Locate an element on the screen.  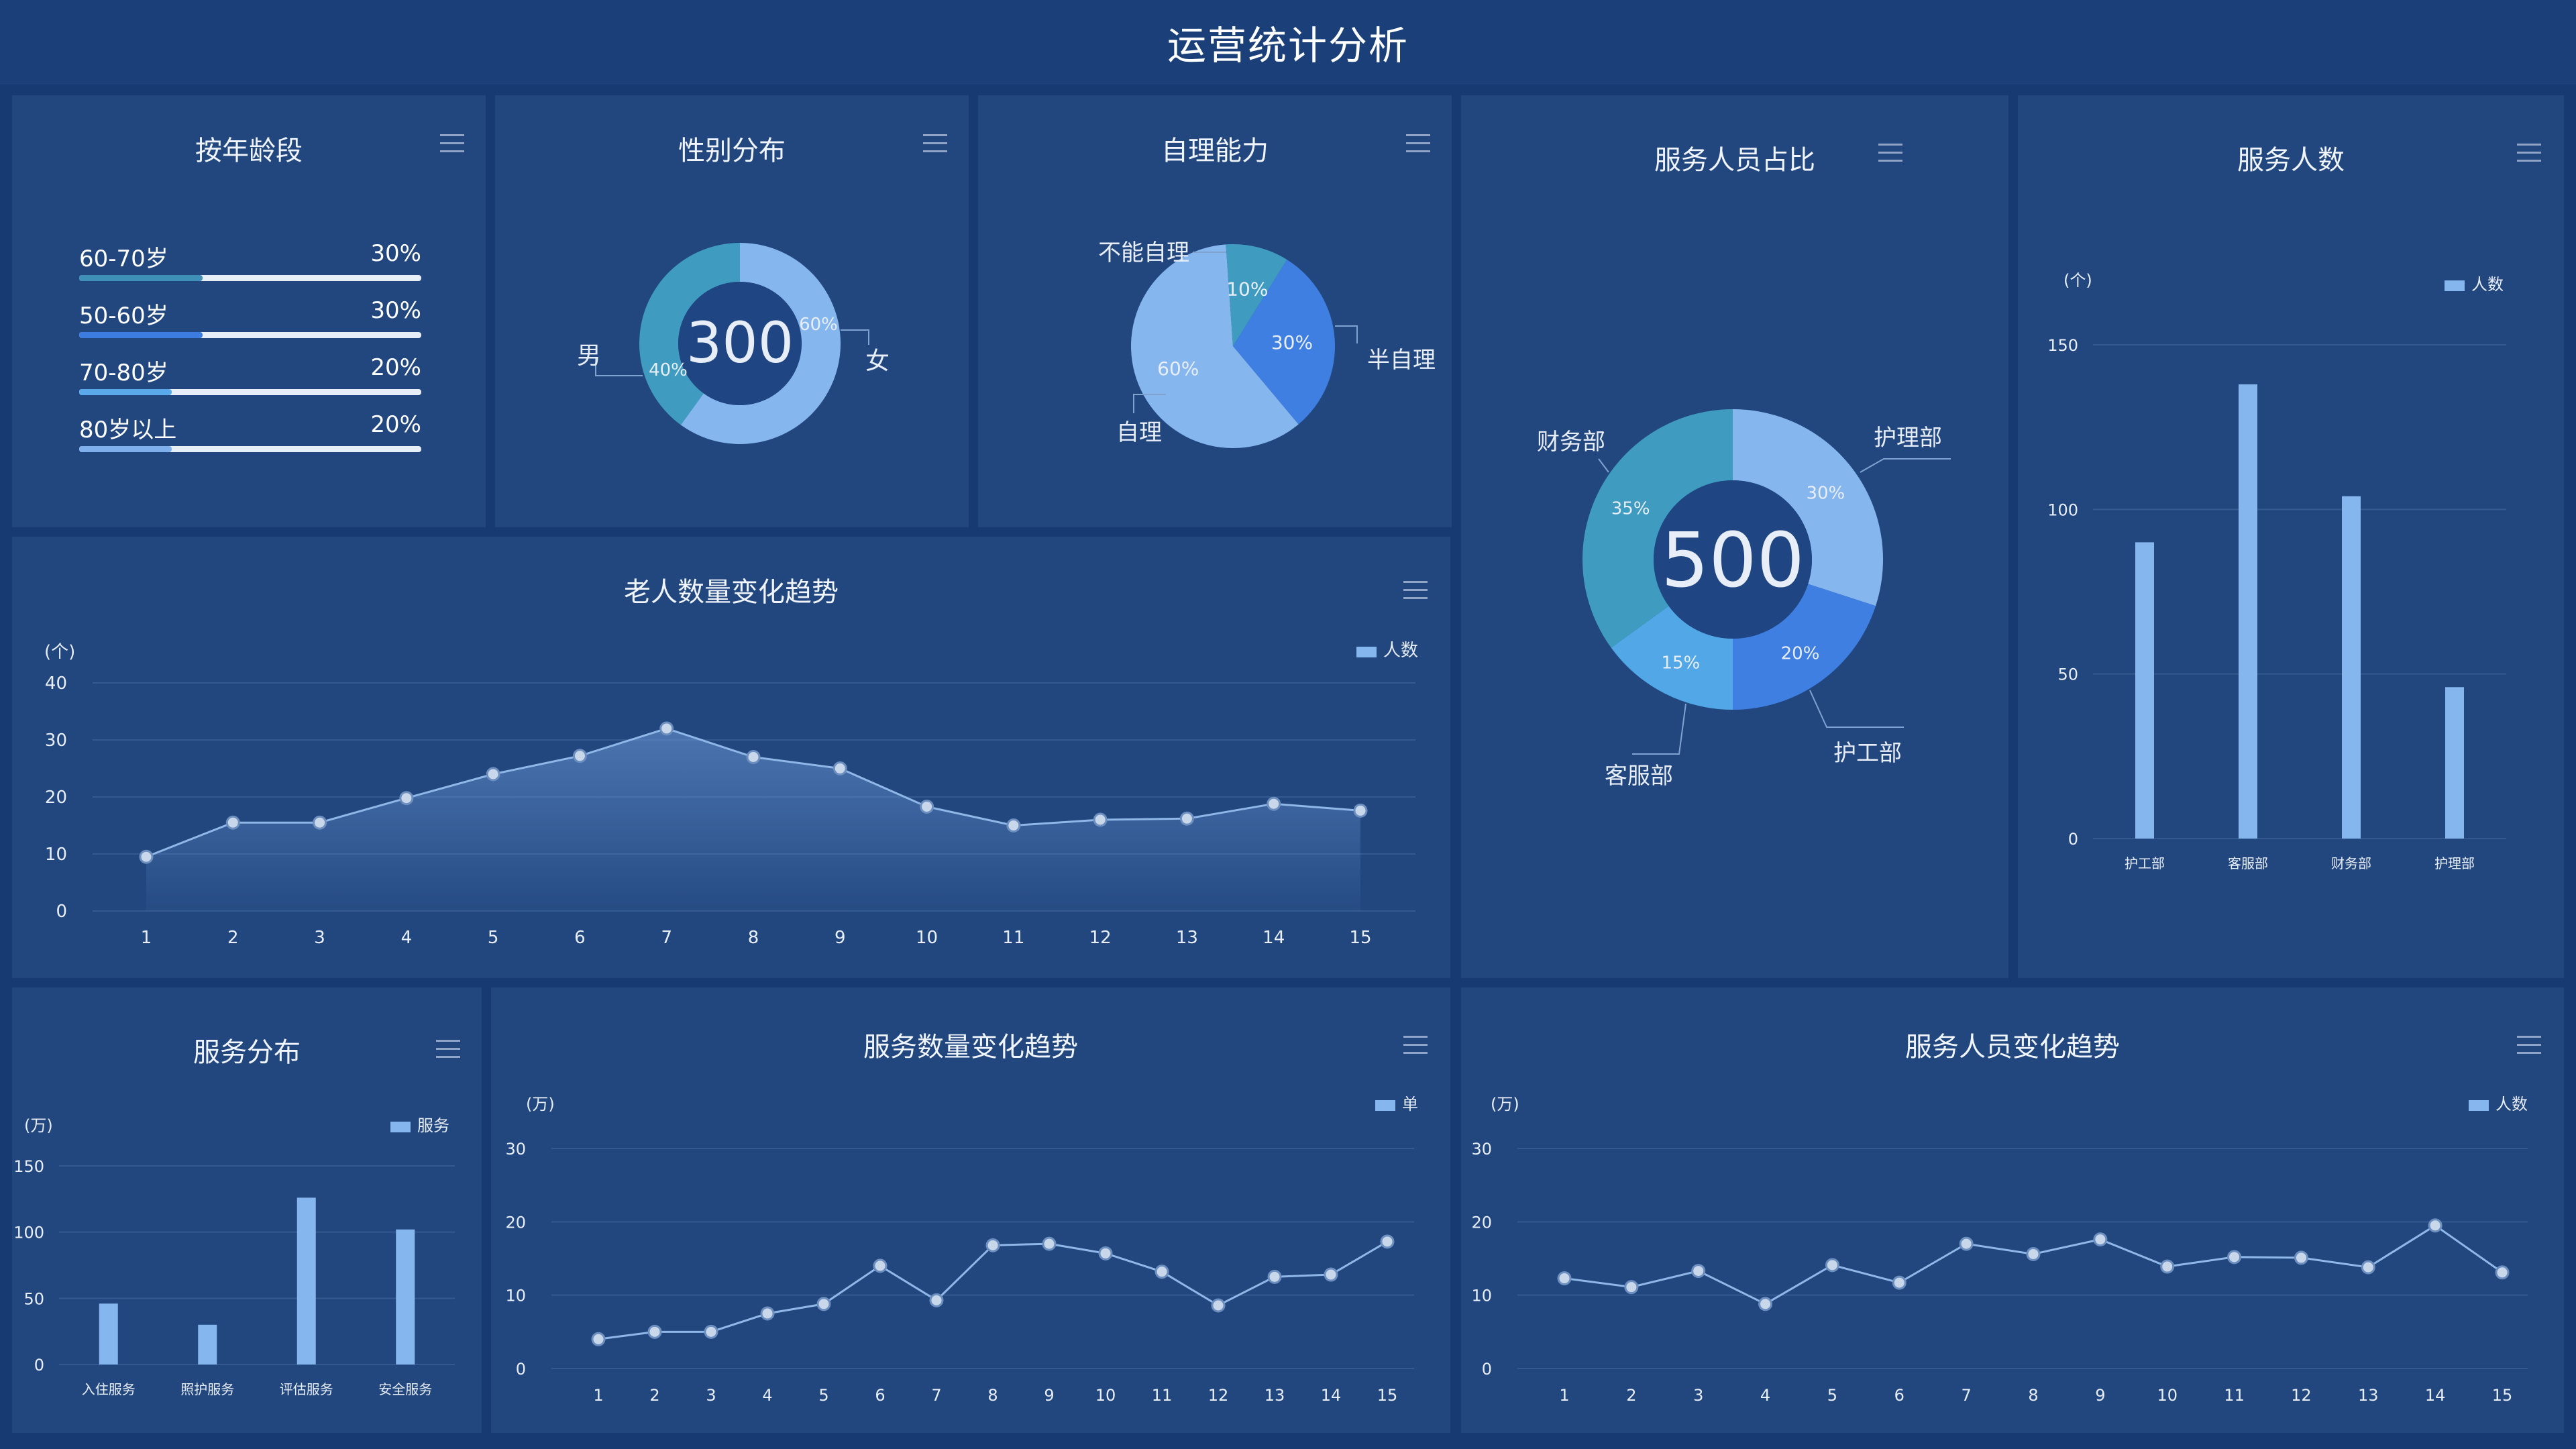
slice-label: 40% is located at coordinates (668, 370).